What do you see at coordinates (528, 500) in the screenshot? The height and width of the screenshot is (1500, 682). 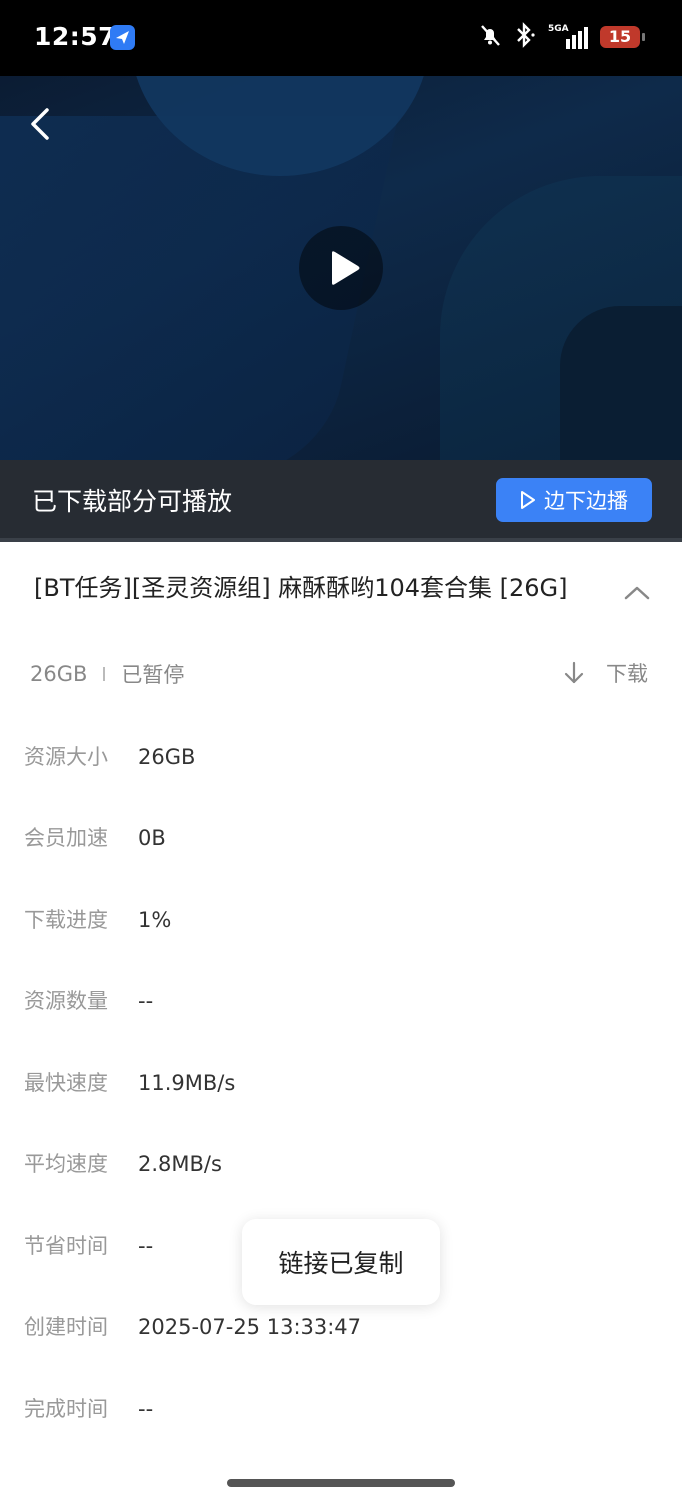 I see `play-outline-icon` at bounding box center [528, 500].